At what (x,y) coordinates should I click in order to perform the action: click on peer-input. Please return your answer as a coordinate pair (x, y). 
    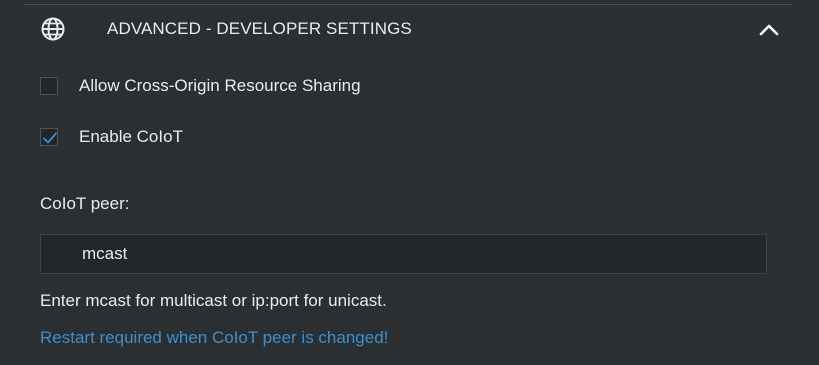
    Looking at the image, I should click on (403, 254).